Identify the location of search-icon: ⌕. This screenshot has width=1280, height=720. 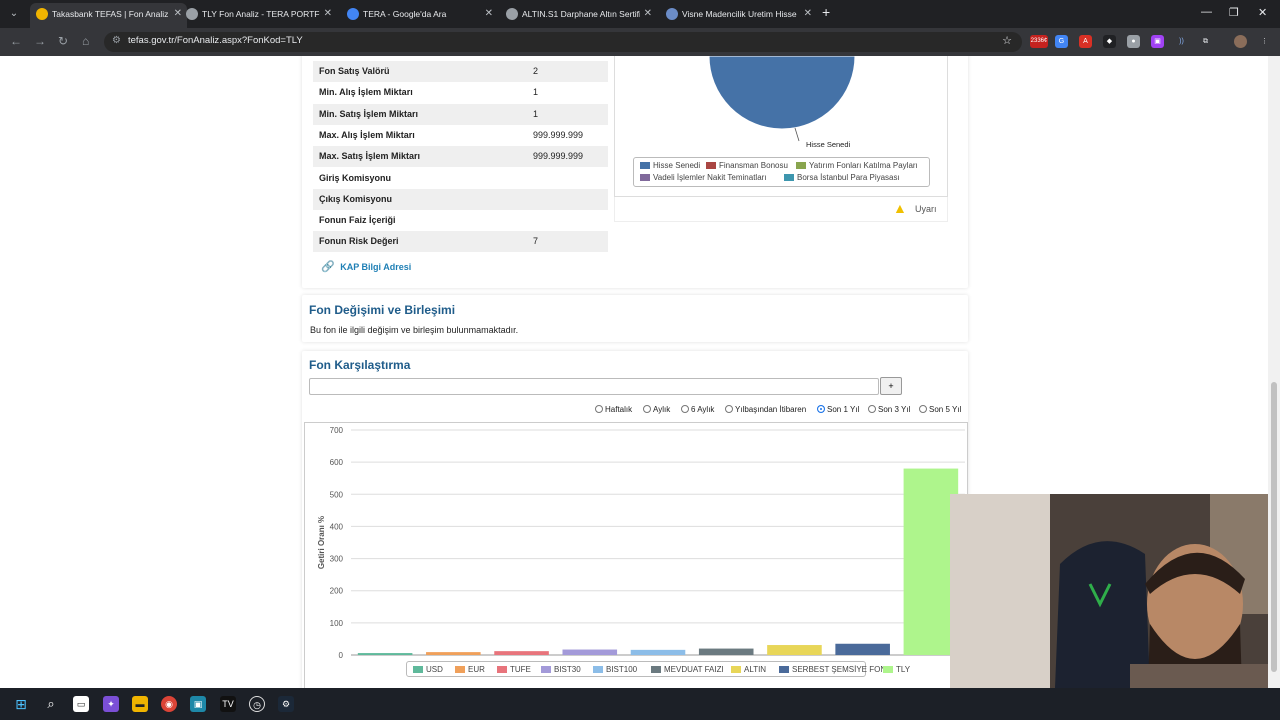
(51, 704).